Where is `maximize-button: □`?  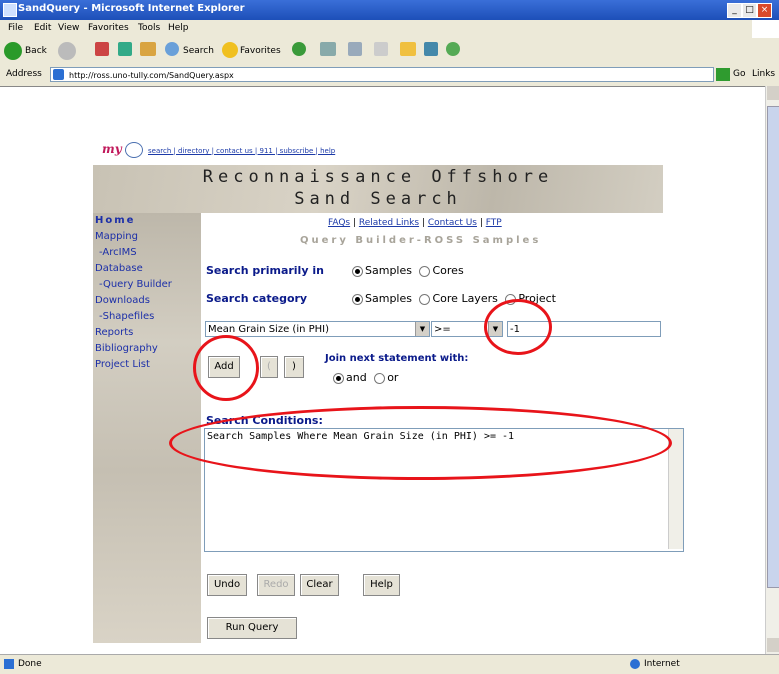 maximize-button: □ is located at coordinates (749, 10).